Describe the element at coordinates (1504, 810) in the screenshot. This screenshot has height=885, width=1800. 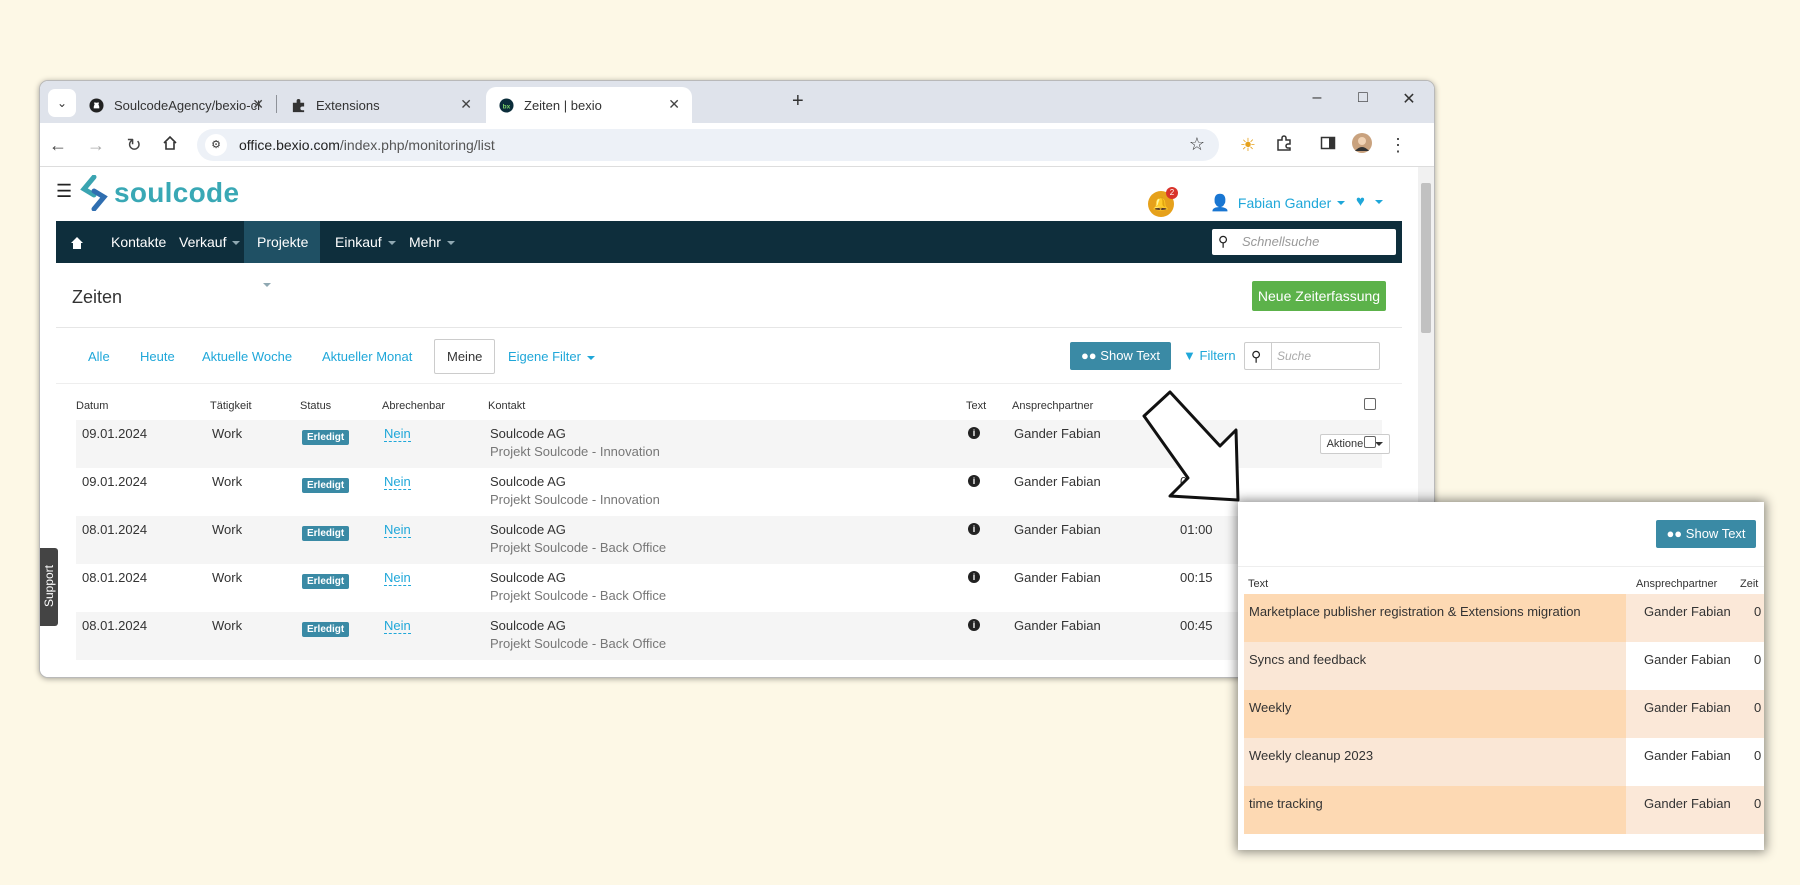
I see `list-item: time tracking Gander Fabian 0` at that location.